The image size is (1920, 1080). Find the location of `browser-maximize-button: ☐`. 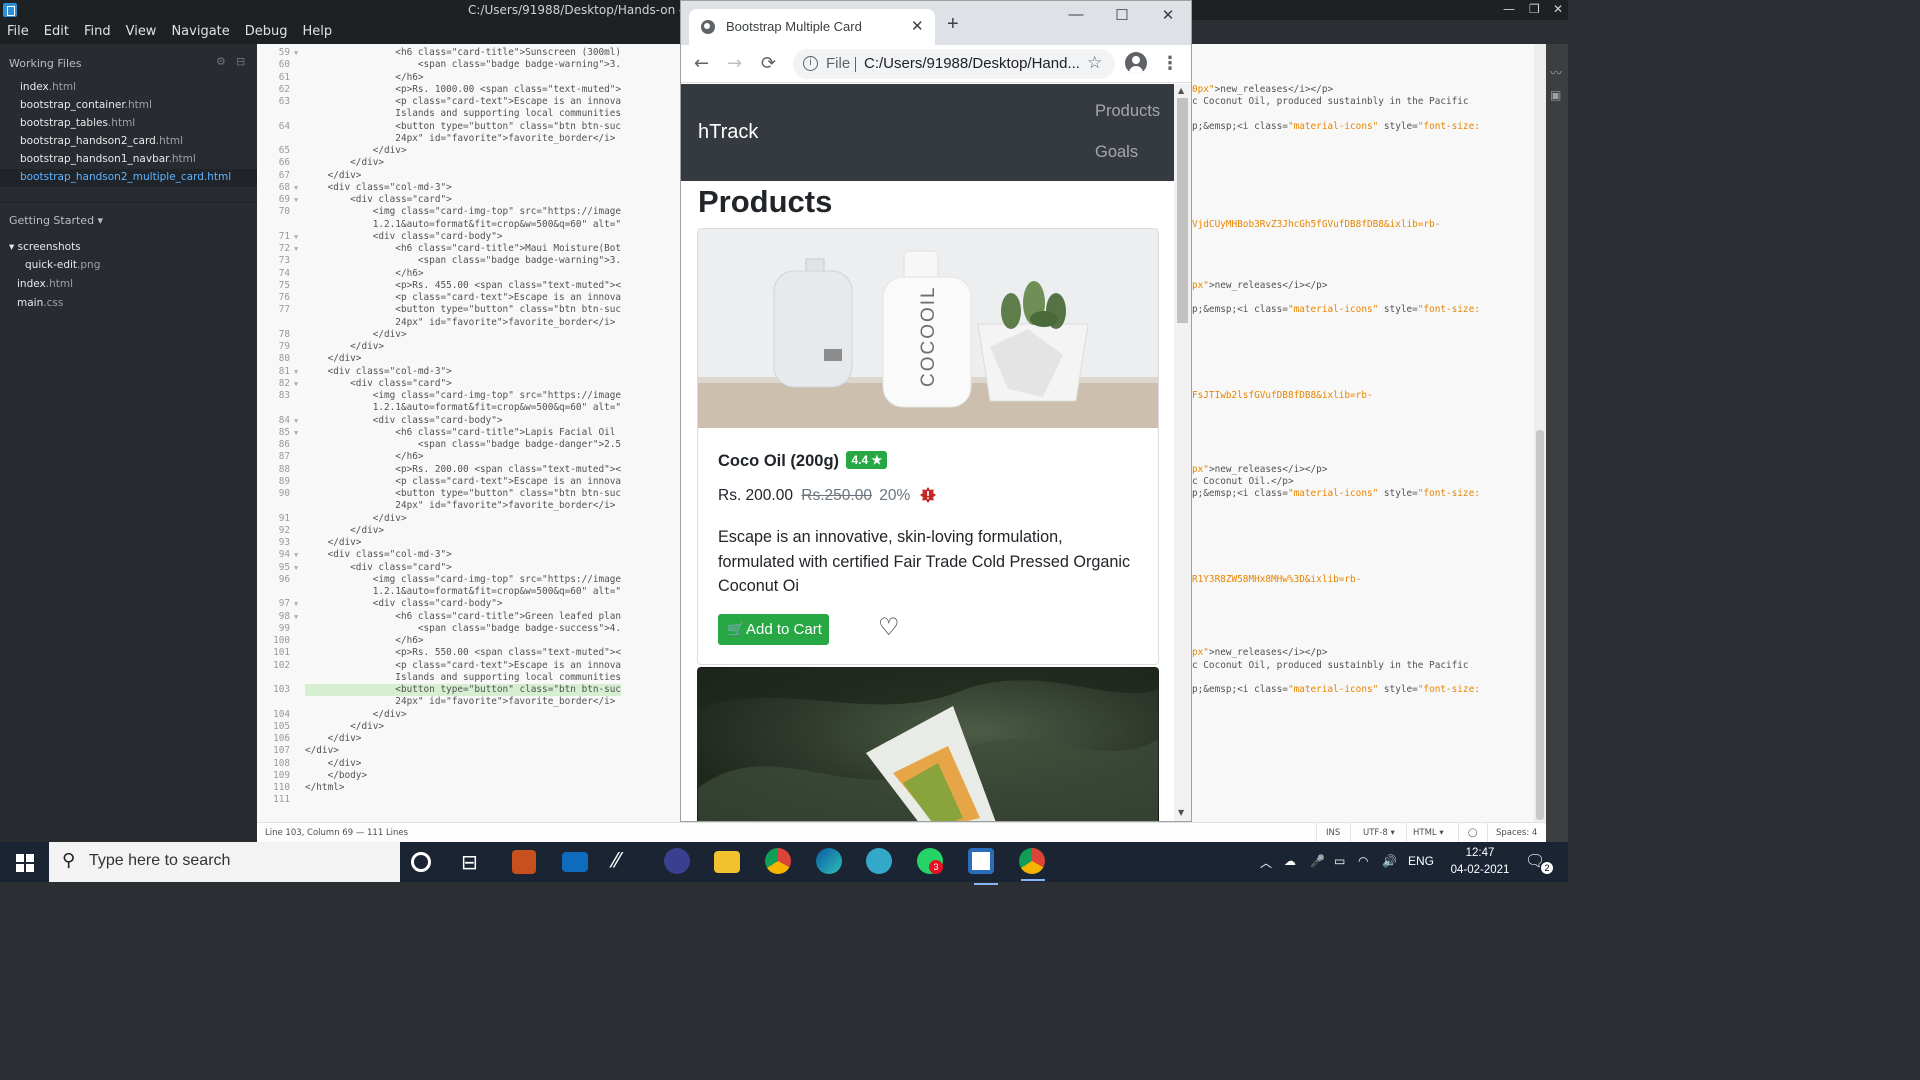

browser-maximize-button: ☐ is located at coordinates (1122, 15).